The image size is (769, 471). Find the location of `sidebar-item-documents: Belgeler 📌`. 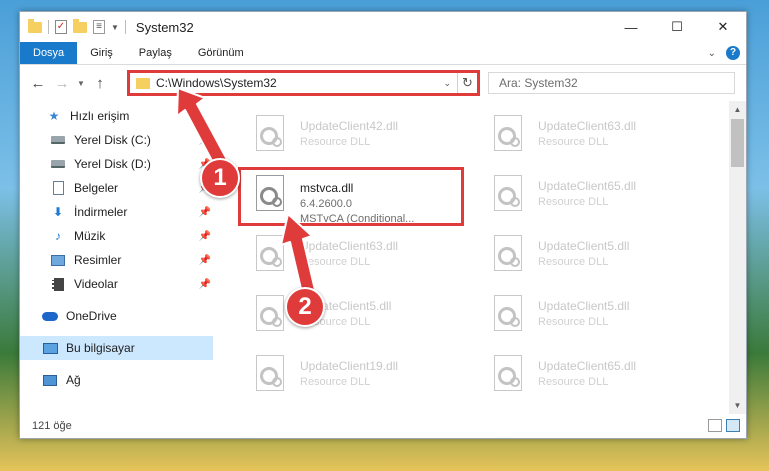

sidebar-item-documents: Belgeler 📌 is located at coordinates (116, 188).